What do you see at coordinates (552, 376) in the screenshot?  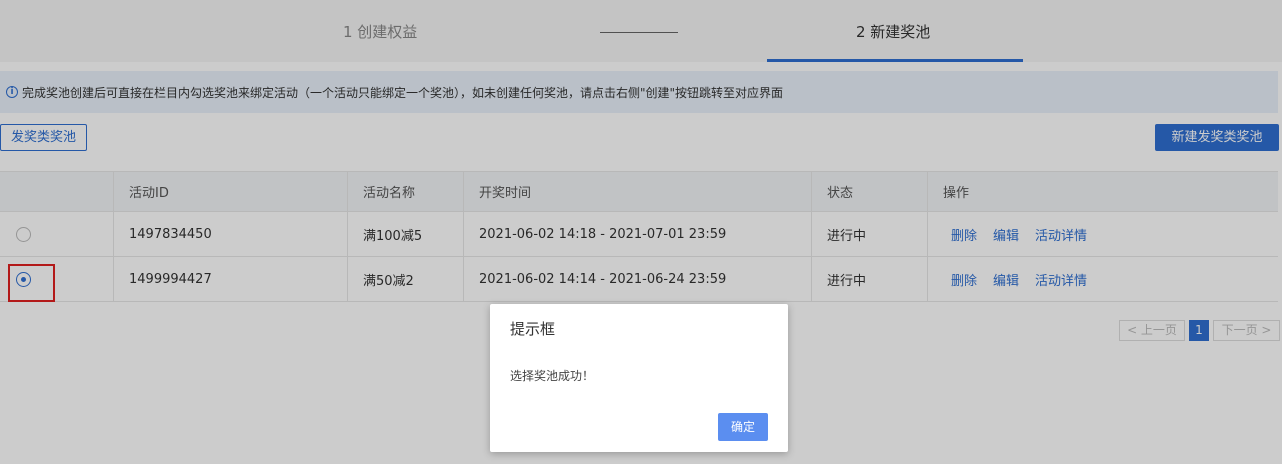 I see `dialog-message: 选择奖池成功！` at bounding box center [552, 376].